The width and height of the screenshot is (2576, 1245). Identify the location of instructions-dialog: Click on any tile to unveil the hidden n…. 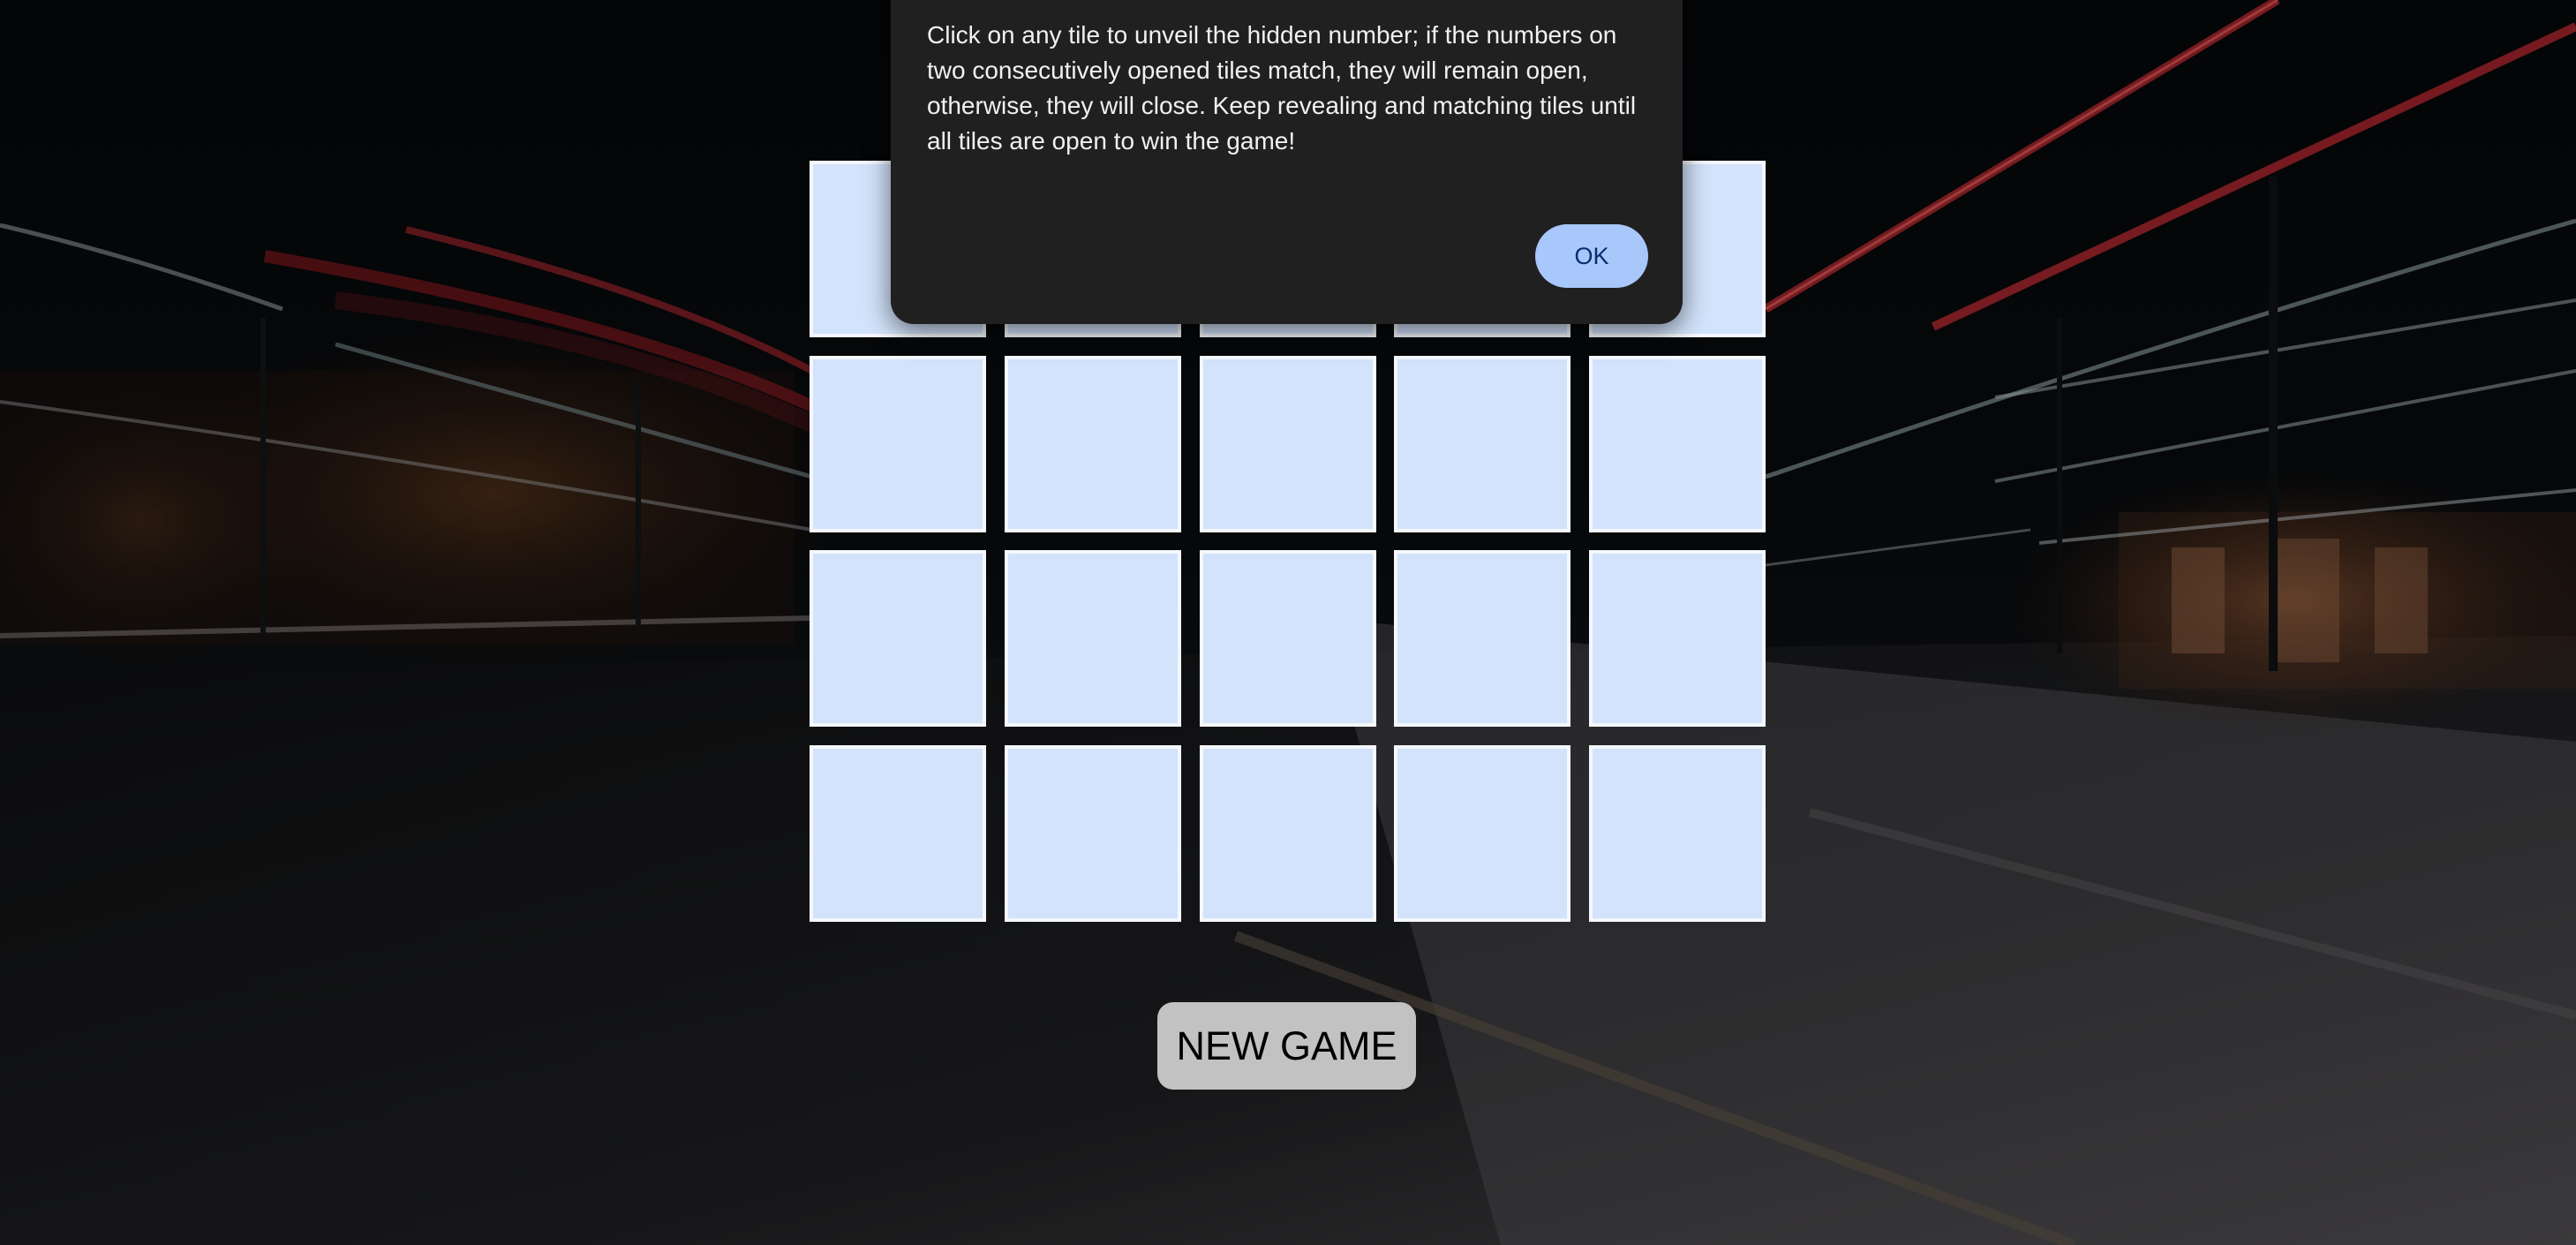
(1287, 162).